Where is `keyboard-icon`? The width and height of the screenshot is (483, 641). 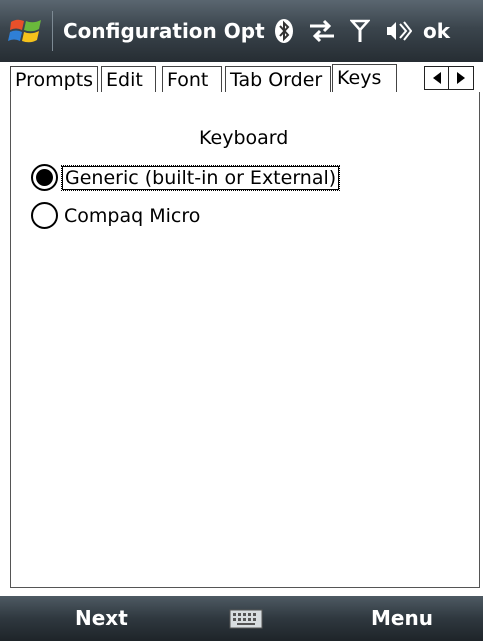 keyboard-icon is located at coordinates (246, 621).